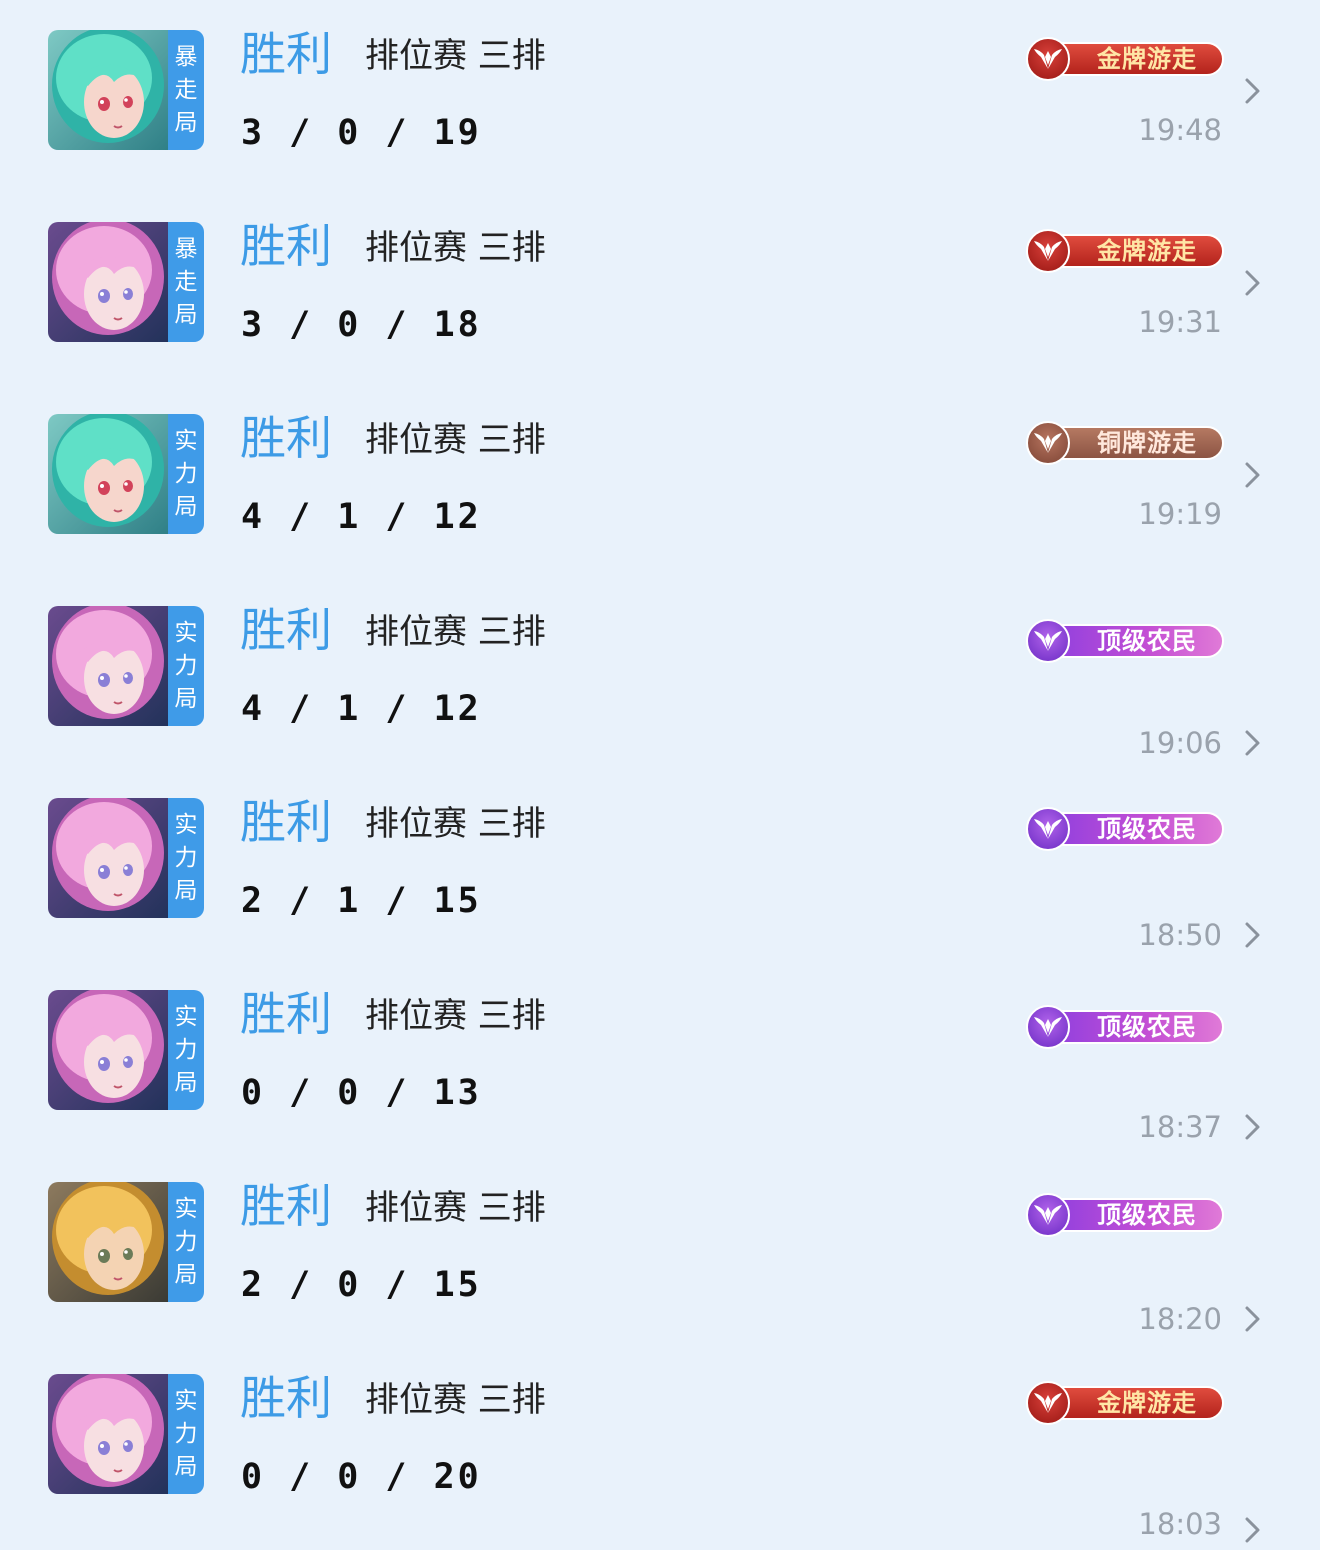 The width and height of the screenshot is (1320, 1550). I want to click on match-row: 实力局 胜利 排位赛 三排 2 / 1 / 15 顶级农民 18:50, so click(660, 864).